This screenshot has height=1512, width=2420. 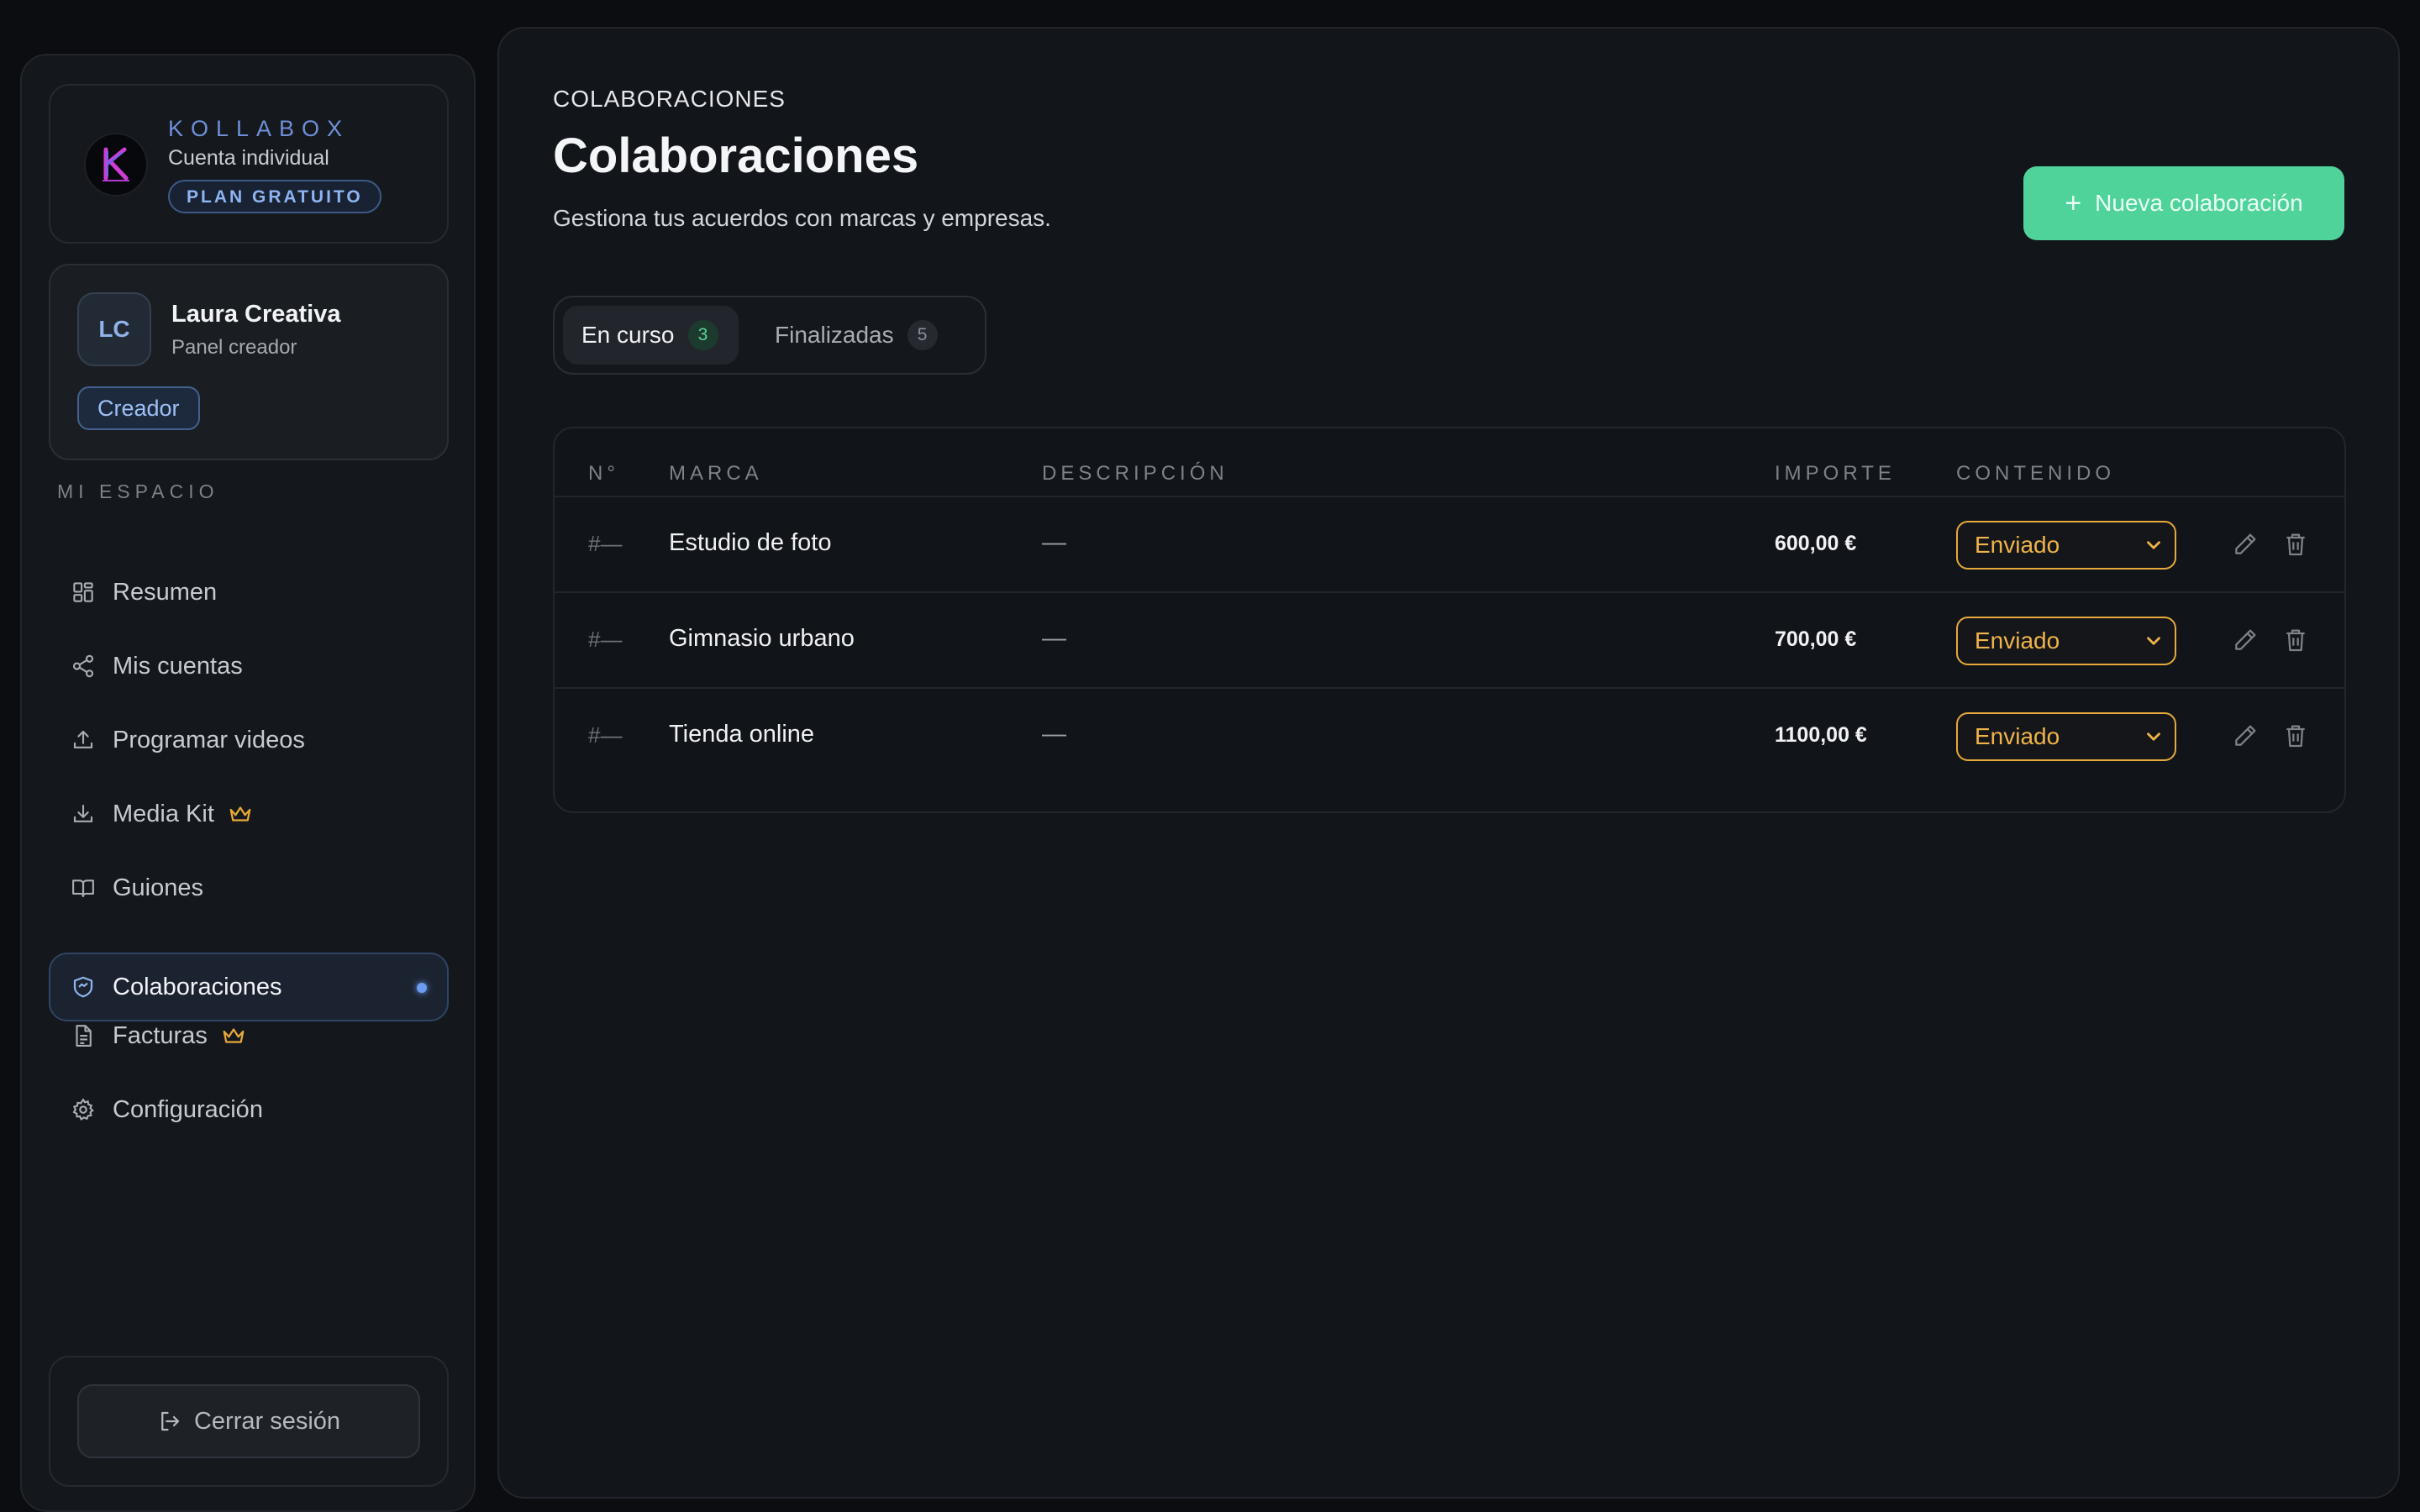 I want to click on kollabox-logo, so click(x=116, y=165).